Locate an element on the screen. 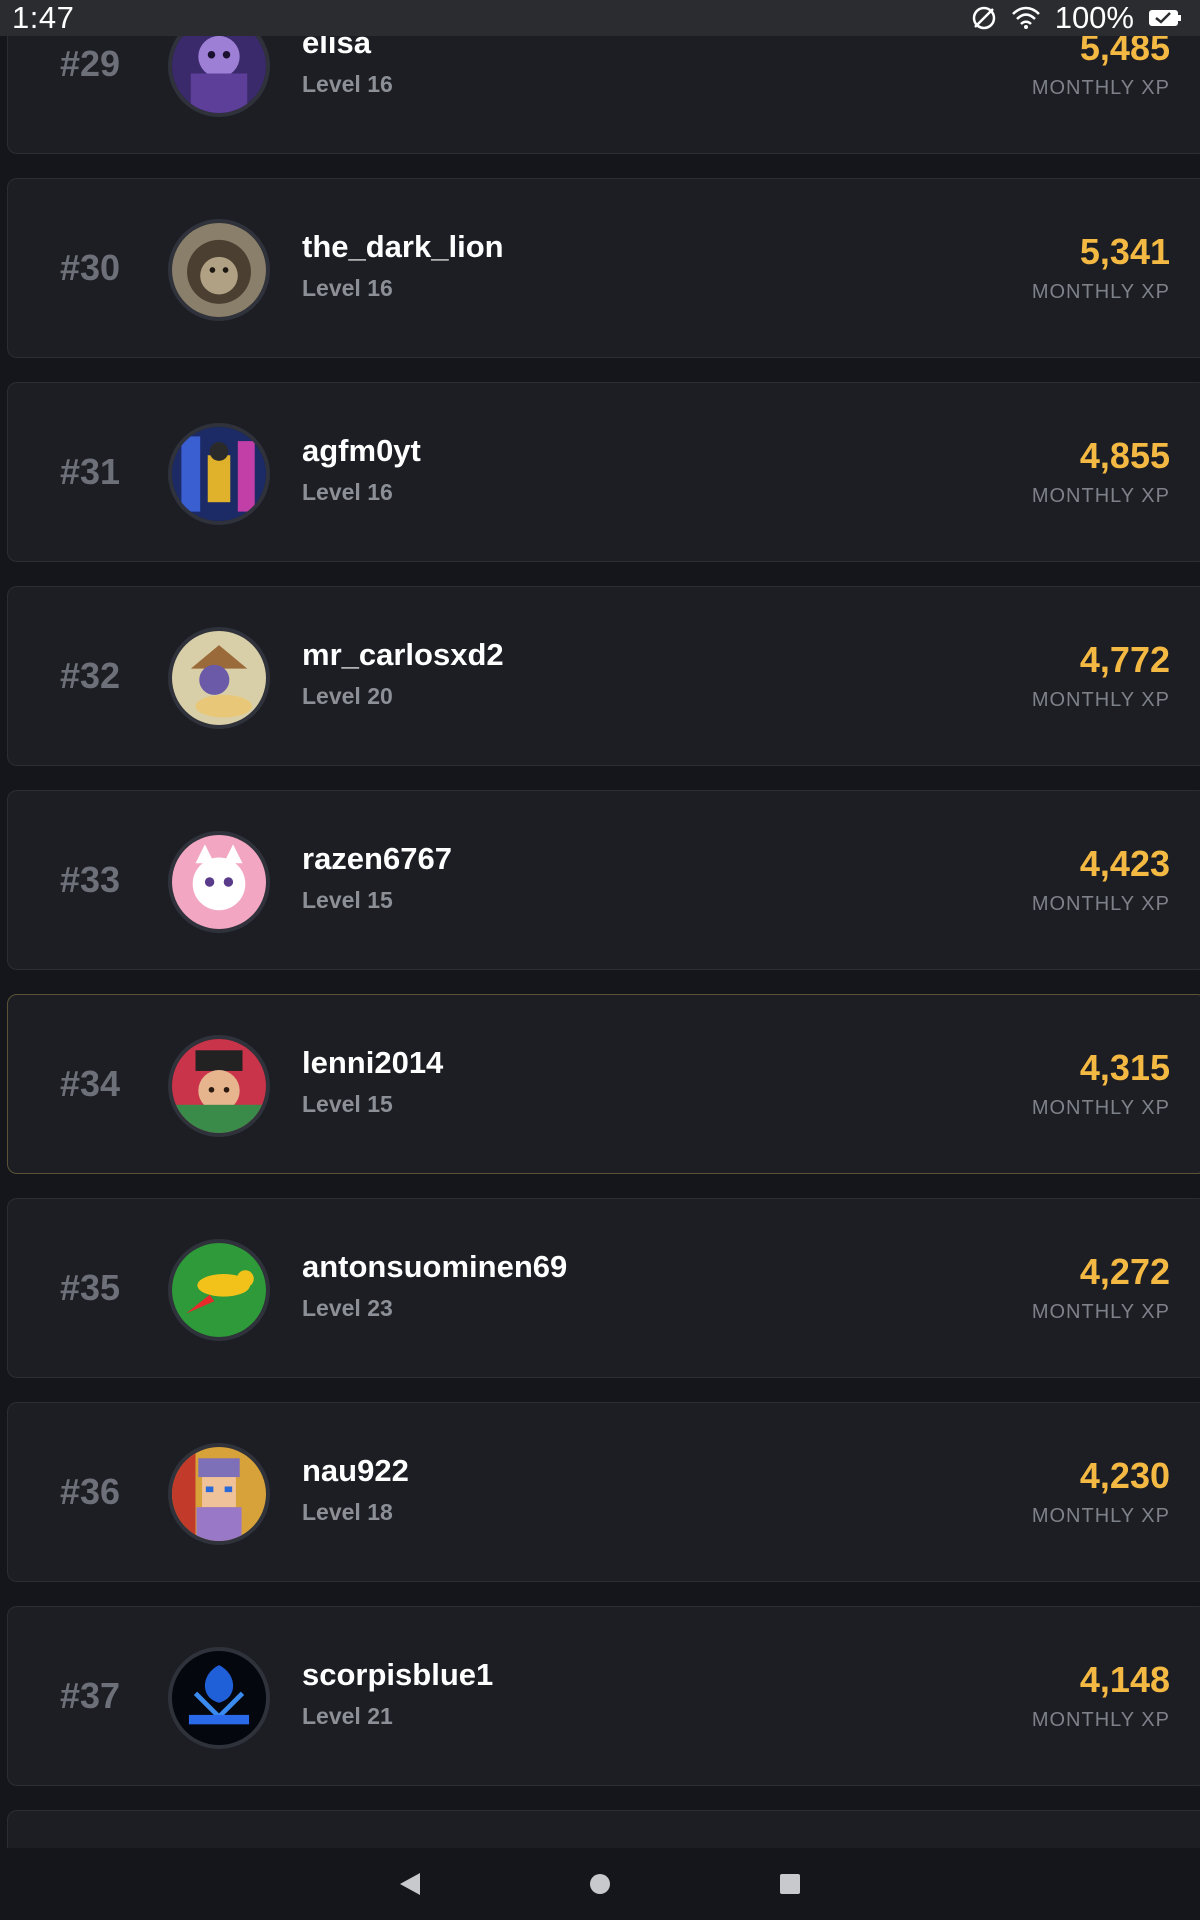 The height and width of the screenshot is (1920, 1200). xp-value: 4,423 is located at coordinates (1124, 863).